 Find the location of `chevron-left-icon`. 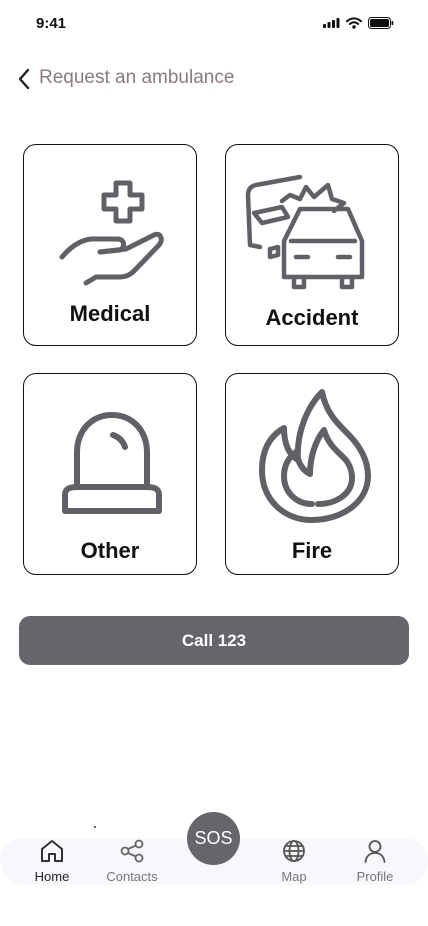

chevron-left-icon is located at coordinates (24, 79).